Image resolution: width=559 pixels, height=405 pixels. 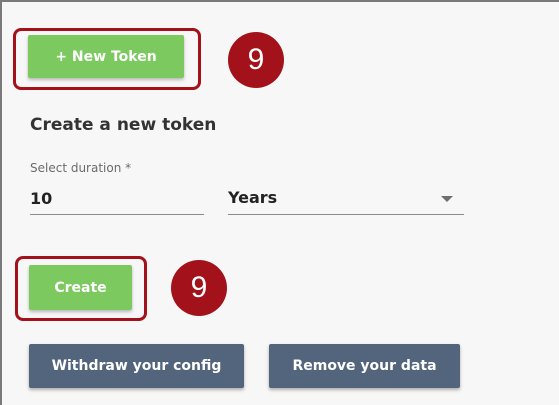 What do you see at coordinates (1, 202) in the screenshot?
I see `frame-left-border` at bounding box center [1, 202].